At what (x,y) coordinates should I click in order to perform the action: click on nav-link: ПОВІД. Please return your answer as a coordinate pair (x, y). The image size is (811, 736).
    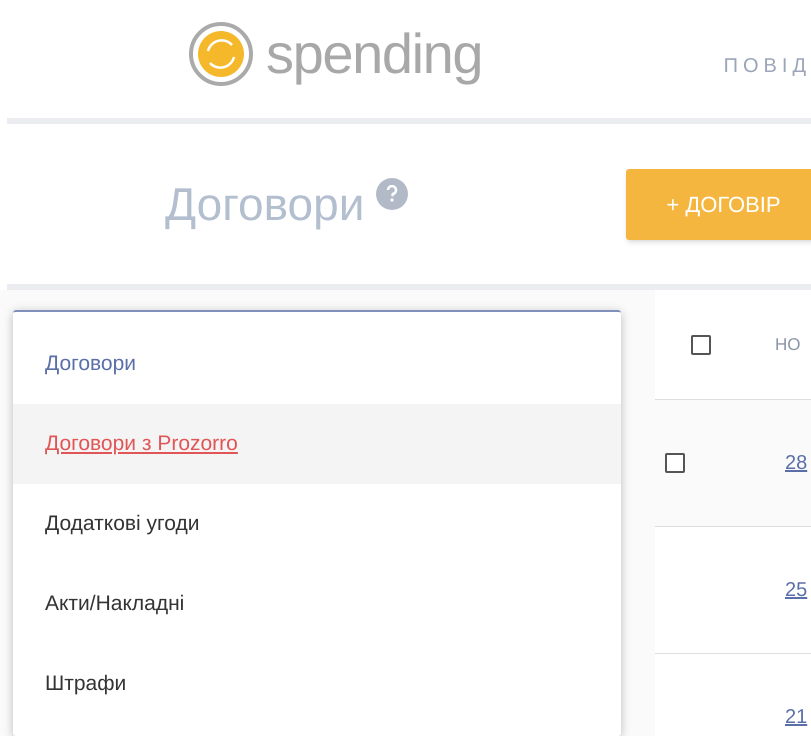
    Looking at the image, I should click on (767, 66).